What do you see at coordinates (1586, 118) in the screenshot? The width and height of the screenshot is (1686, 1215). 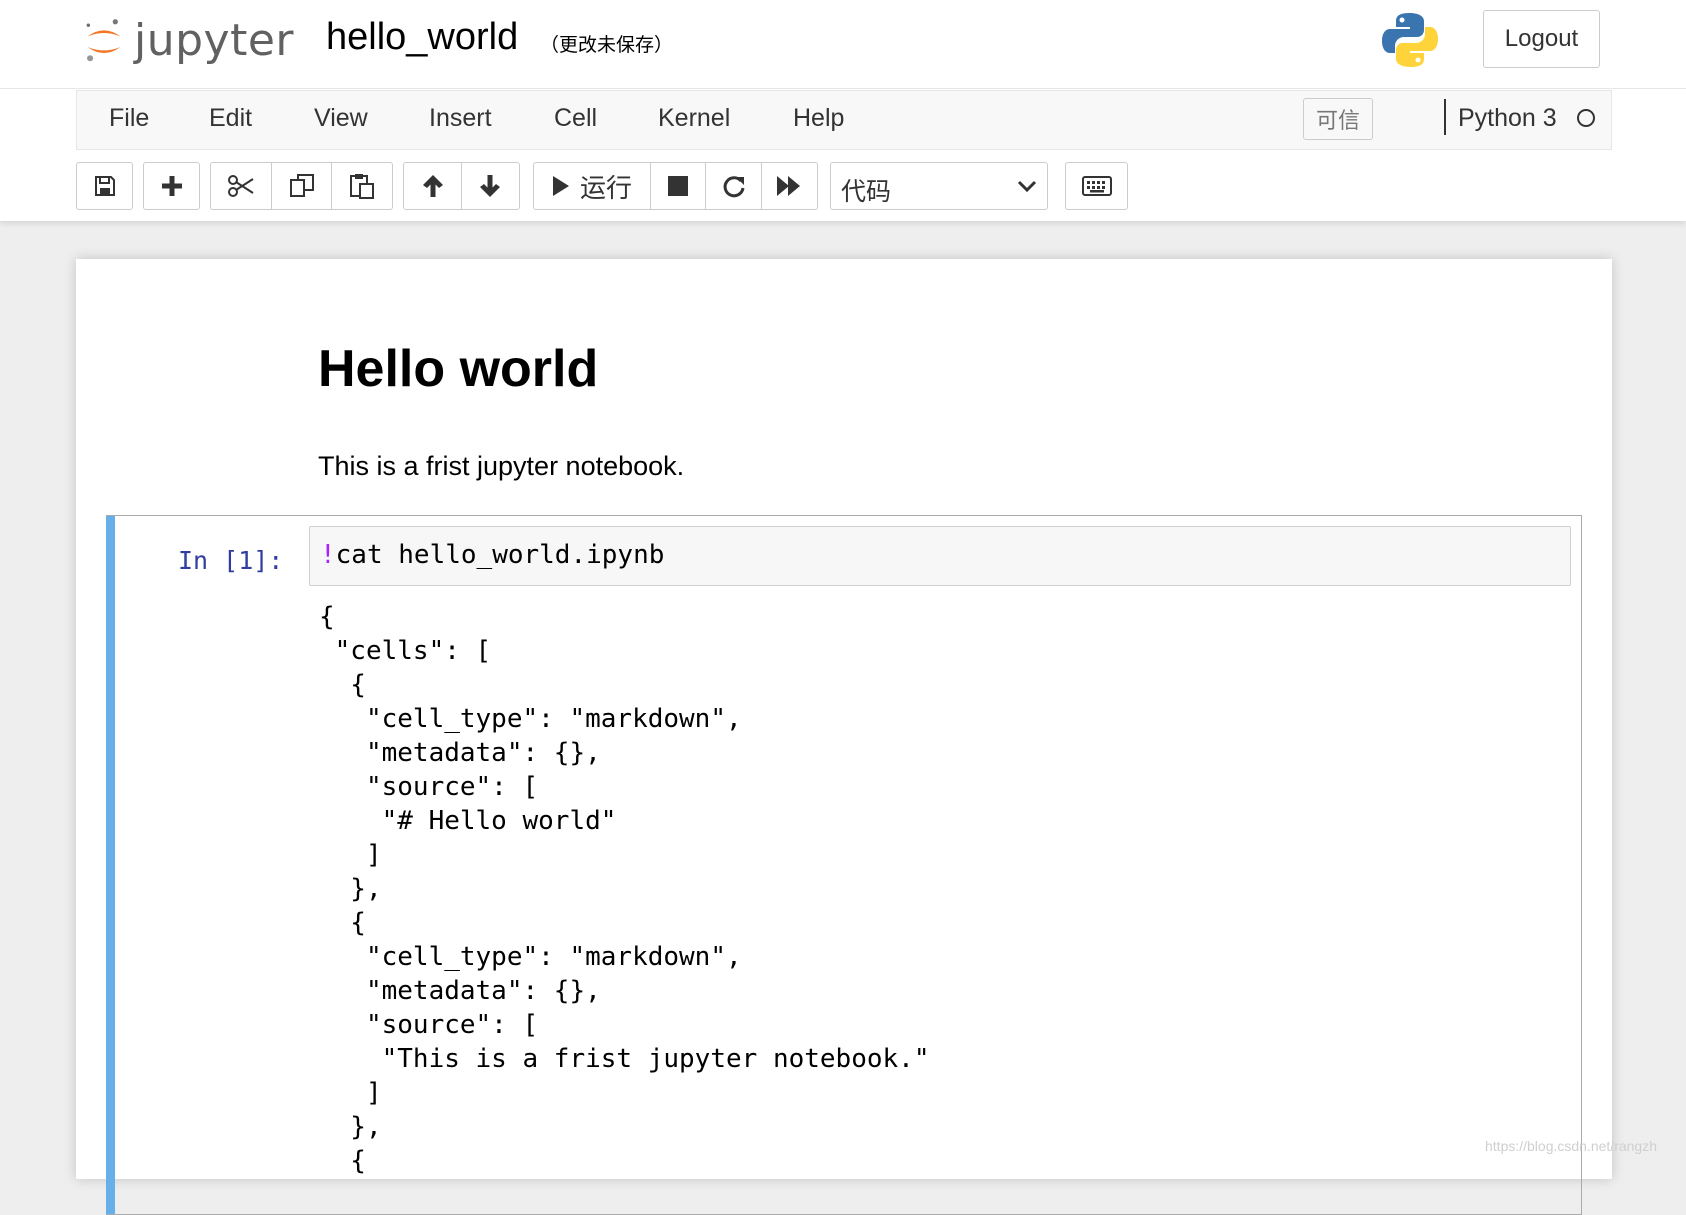 I see `kernel-idle-indicator-icon` at bounding box center [1586, 118].